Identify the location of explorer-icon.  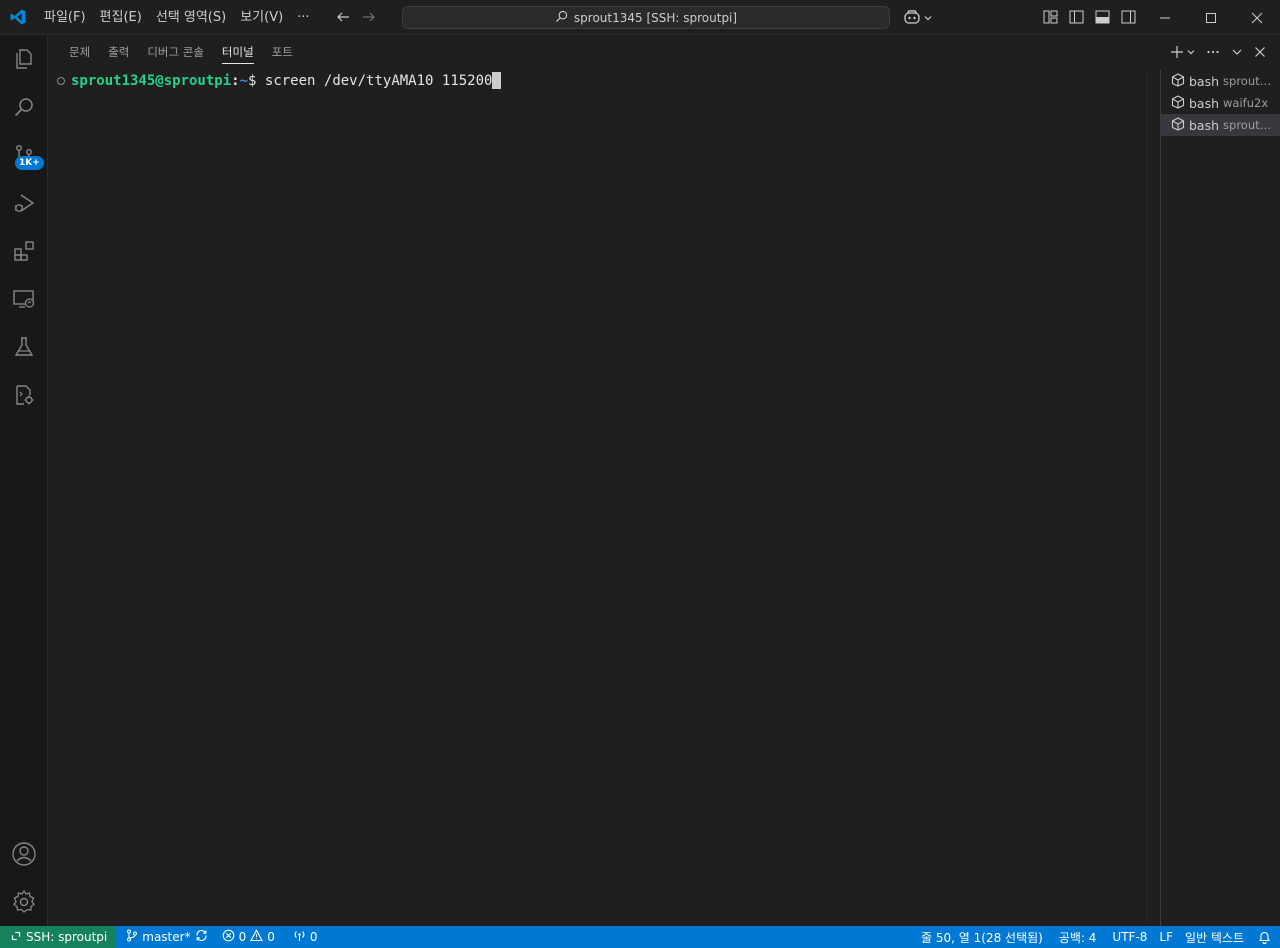
(24, 59).